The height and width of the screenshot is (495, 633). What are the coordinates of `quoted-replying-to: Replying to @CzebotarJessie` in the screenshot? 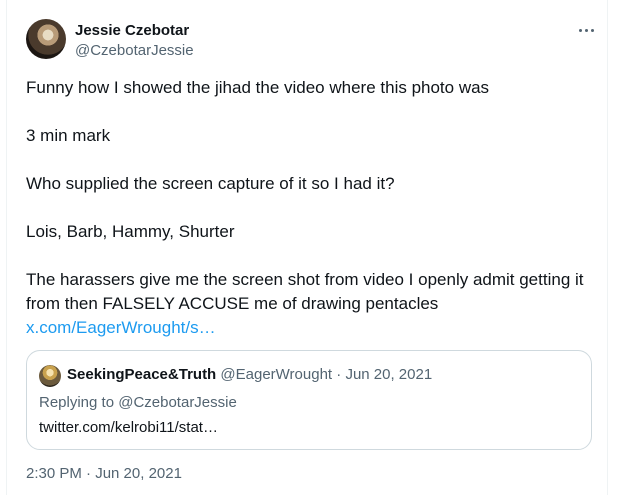 It's located at (138, 402).